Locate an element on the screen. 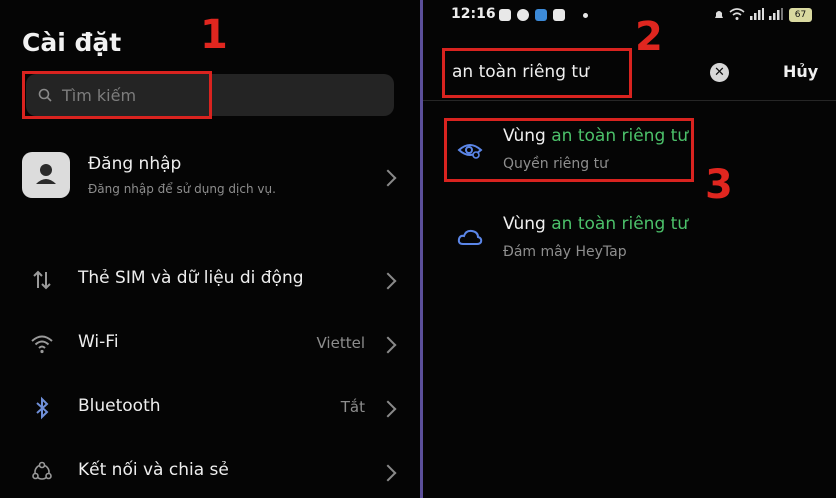 Image resolution: width=836 pixels, height=498 pixels. search-result-item: Vùng an toàn riêng tư Đám mây HeyTap is located at coordinates (629, 242).